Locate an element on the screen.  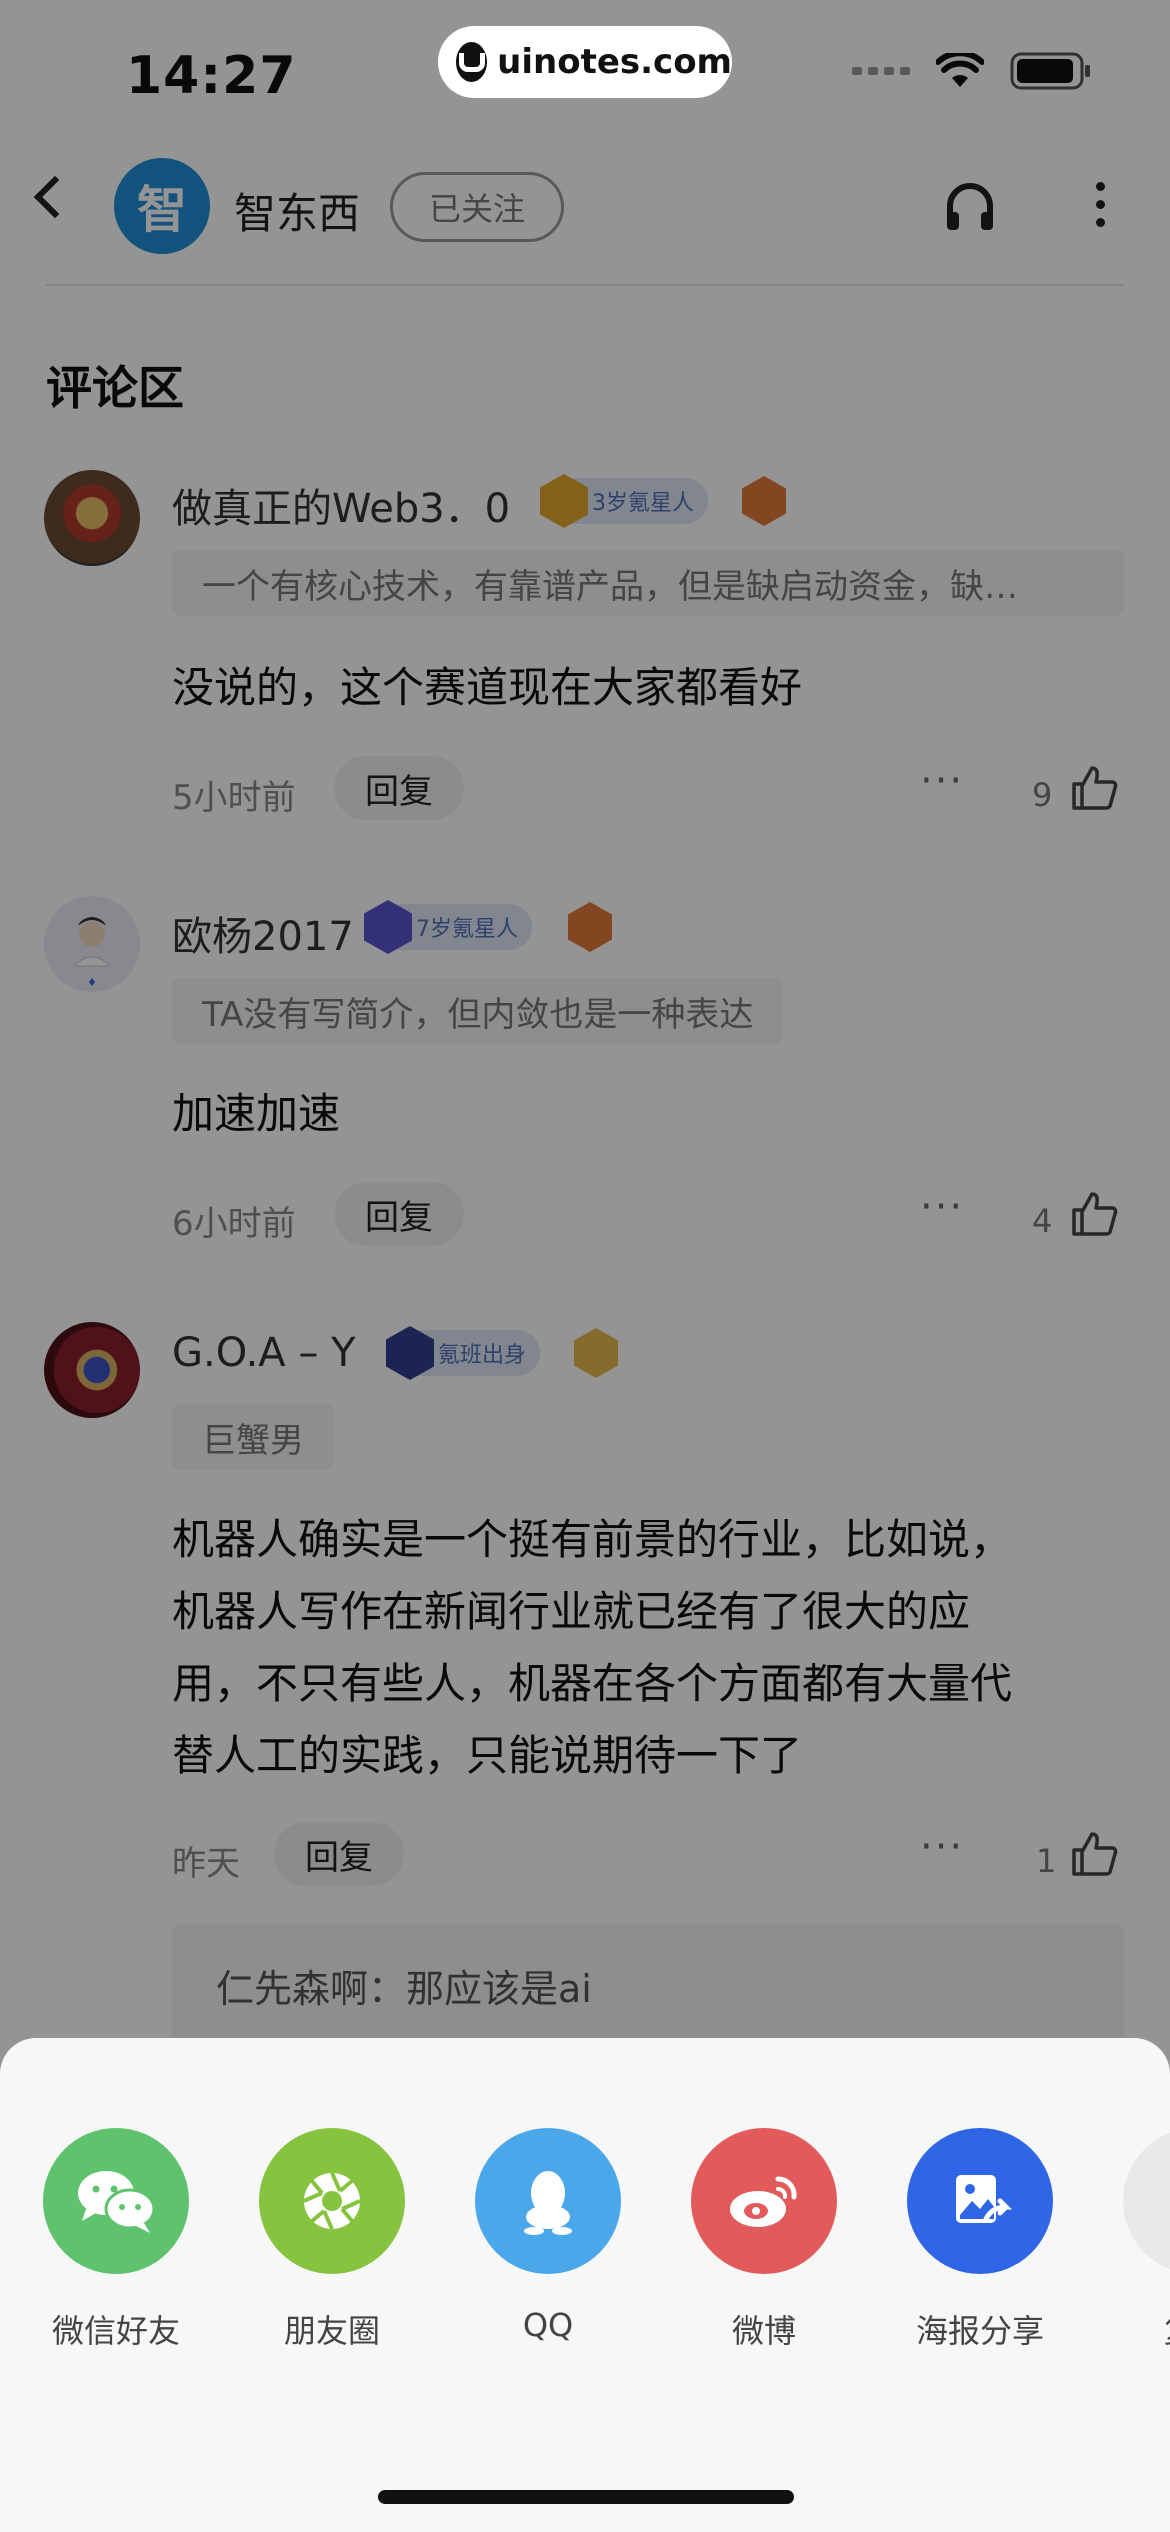
share-label: 微博 is located at coordinates (763, 2331).